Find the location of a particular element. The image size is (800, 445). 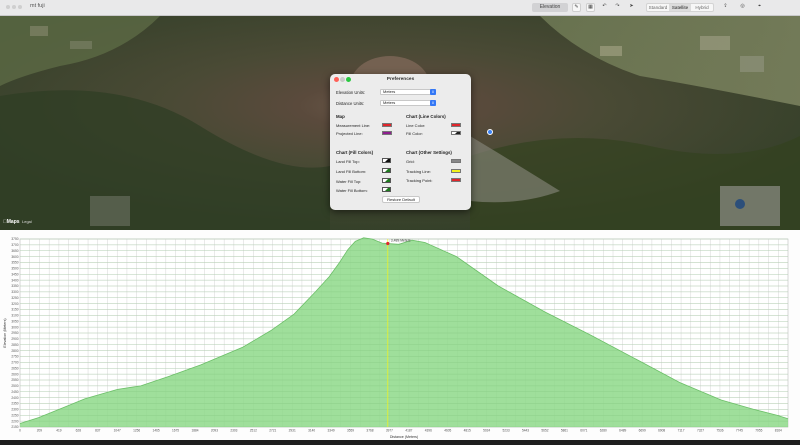

x-tick-label: 6908 is located at coordinates (661, 431).